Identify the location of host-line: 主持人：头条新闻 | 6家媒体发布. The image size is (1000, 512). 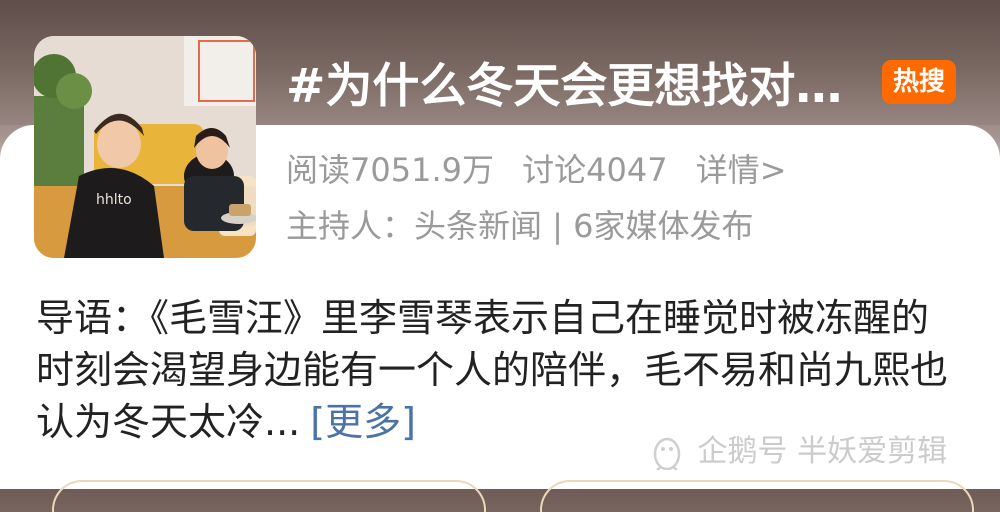
(520, 226).